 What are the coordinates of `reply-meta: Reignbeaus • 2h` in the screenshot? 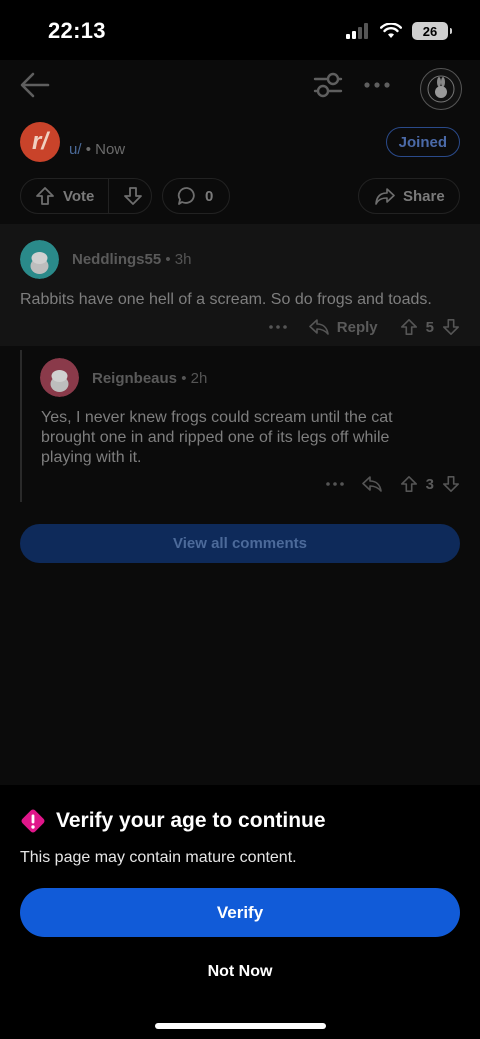 It's located at (150, 378).